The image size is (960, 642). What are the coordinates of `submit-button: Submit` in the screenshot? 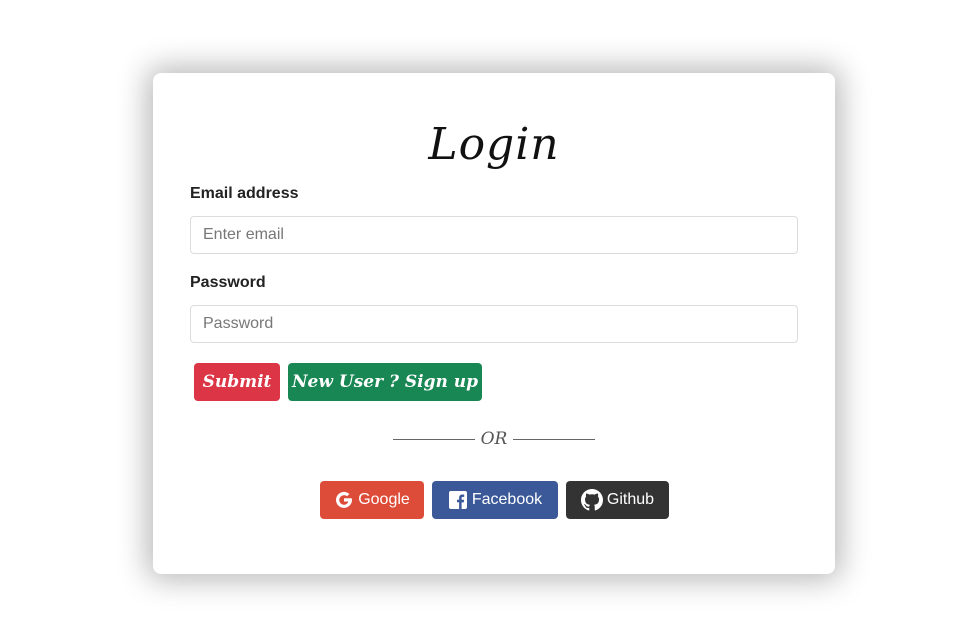 It's located at (237, 382).